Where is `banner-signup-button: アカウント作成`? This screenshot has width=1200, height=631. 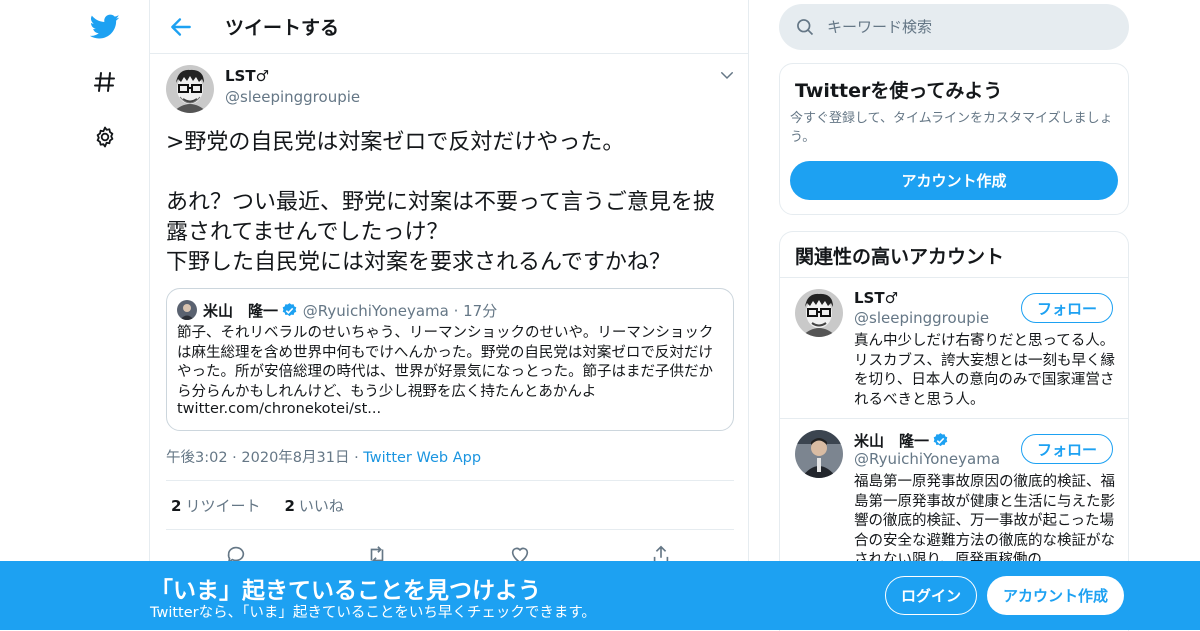
banner-signup-button: アカウント作成 is located at coordinates (1055, 595).